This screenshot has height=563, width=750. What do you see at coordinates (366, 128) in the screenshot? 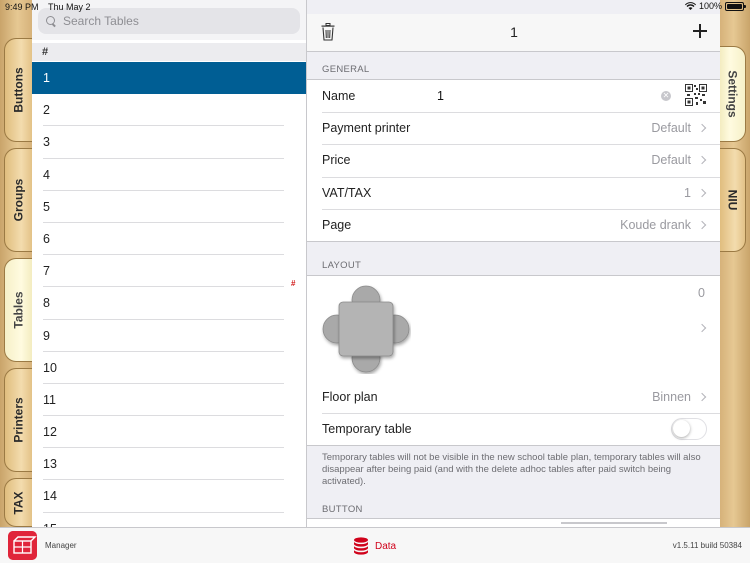
I see `payment-printer-label: Payment printer` at bounding box center [366, 128].